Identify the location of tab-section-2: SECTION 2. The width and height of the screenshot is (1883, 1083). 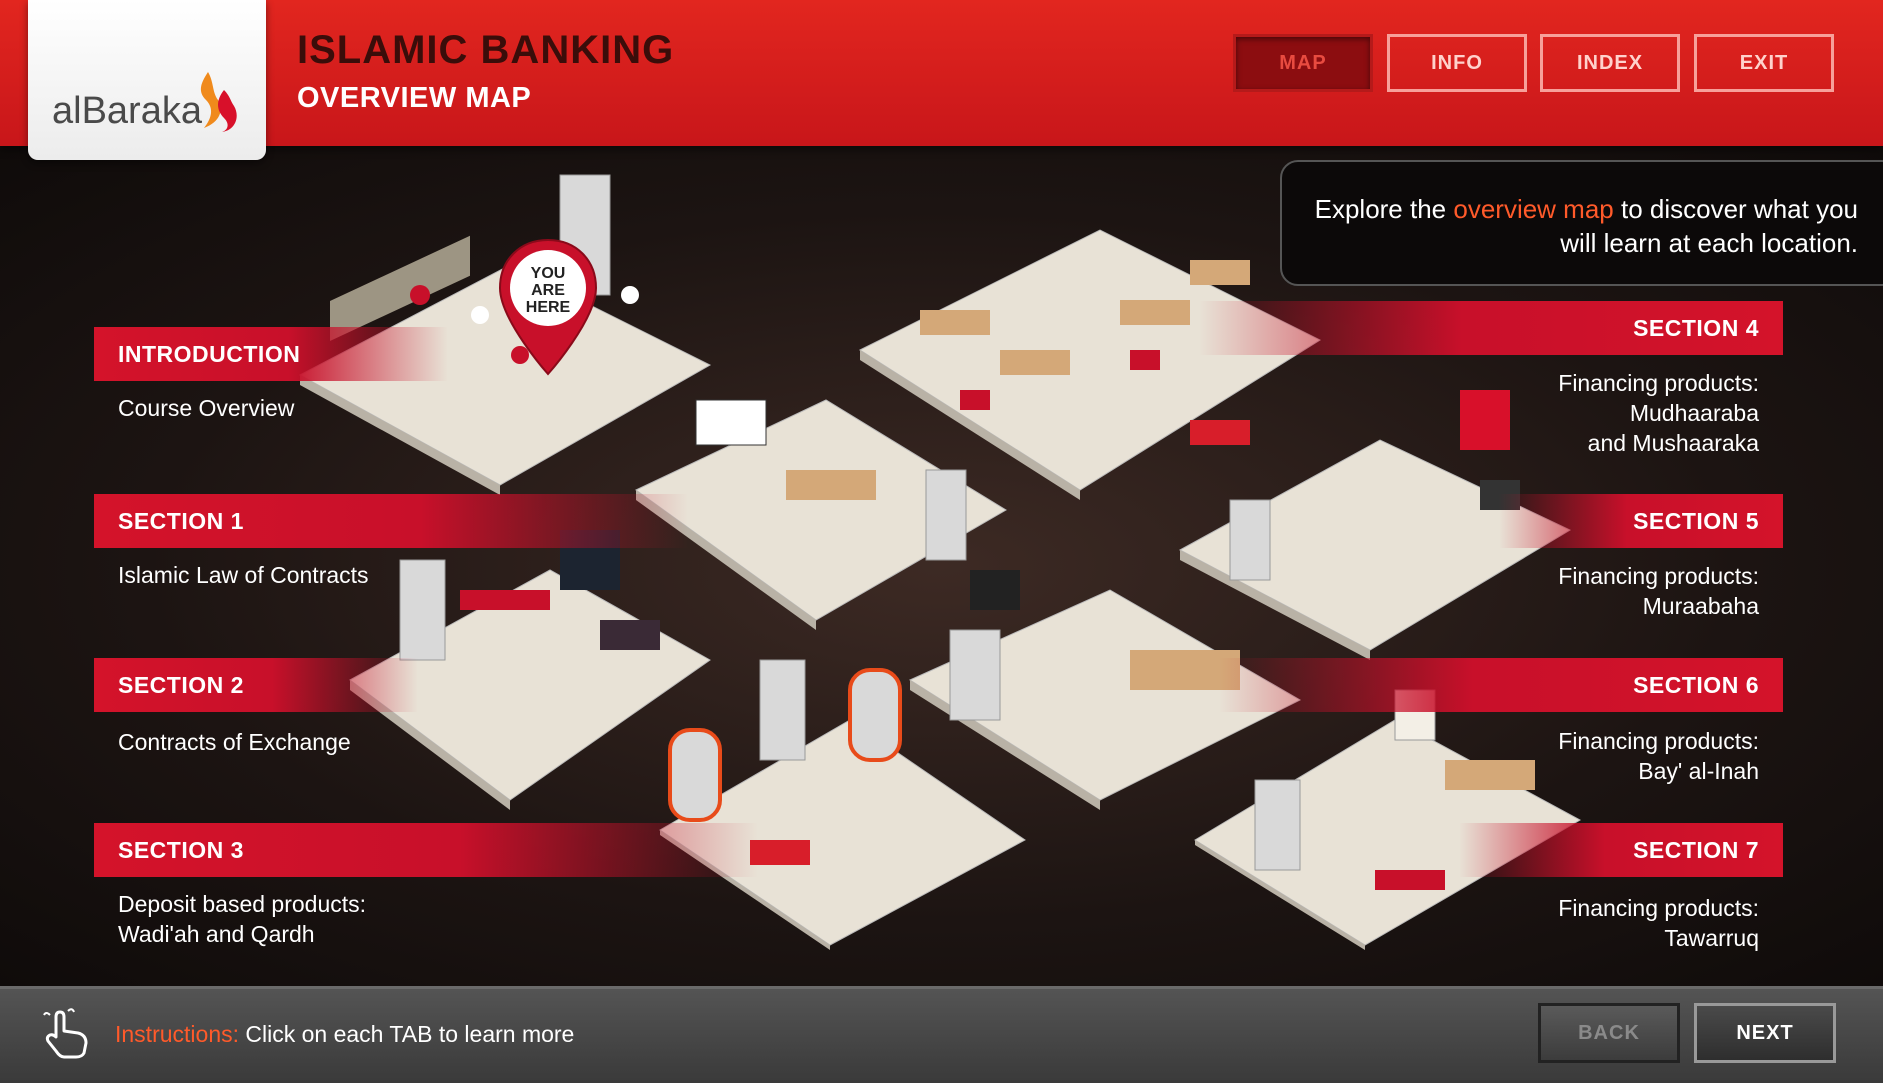
(256, 685).